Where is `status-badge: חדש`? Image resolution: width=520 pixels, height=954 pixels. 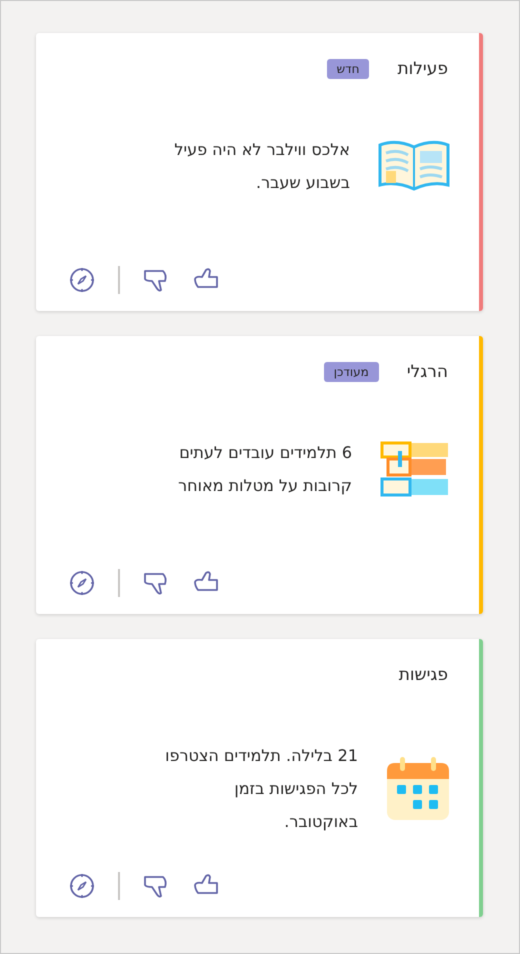 status-badge: חדש is located at coordinates (348, 69).